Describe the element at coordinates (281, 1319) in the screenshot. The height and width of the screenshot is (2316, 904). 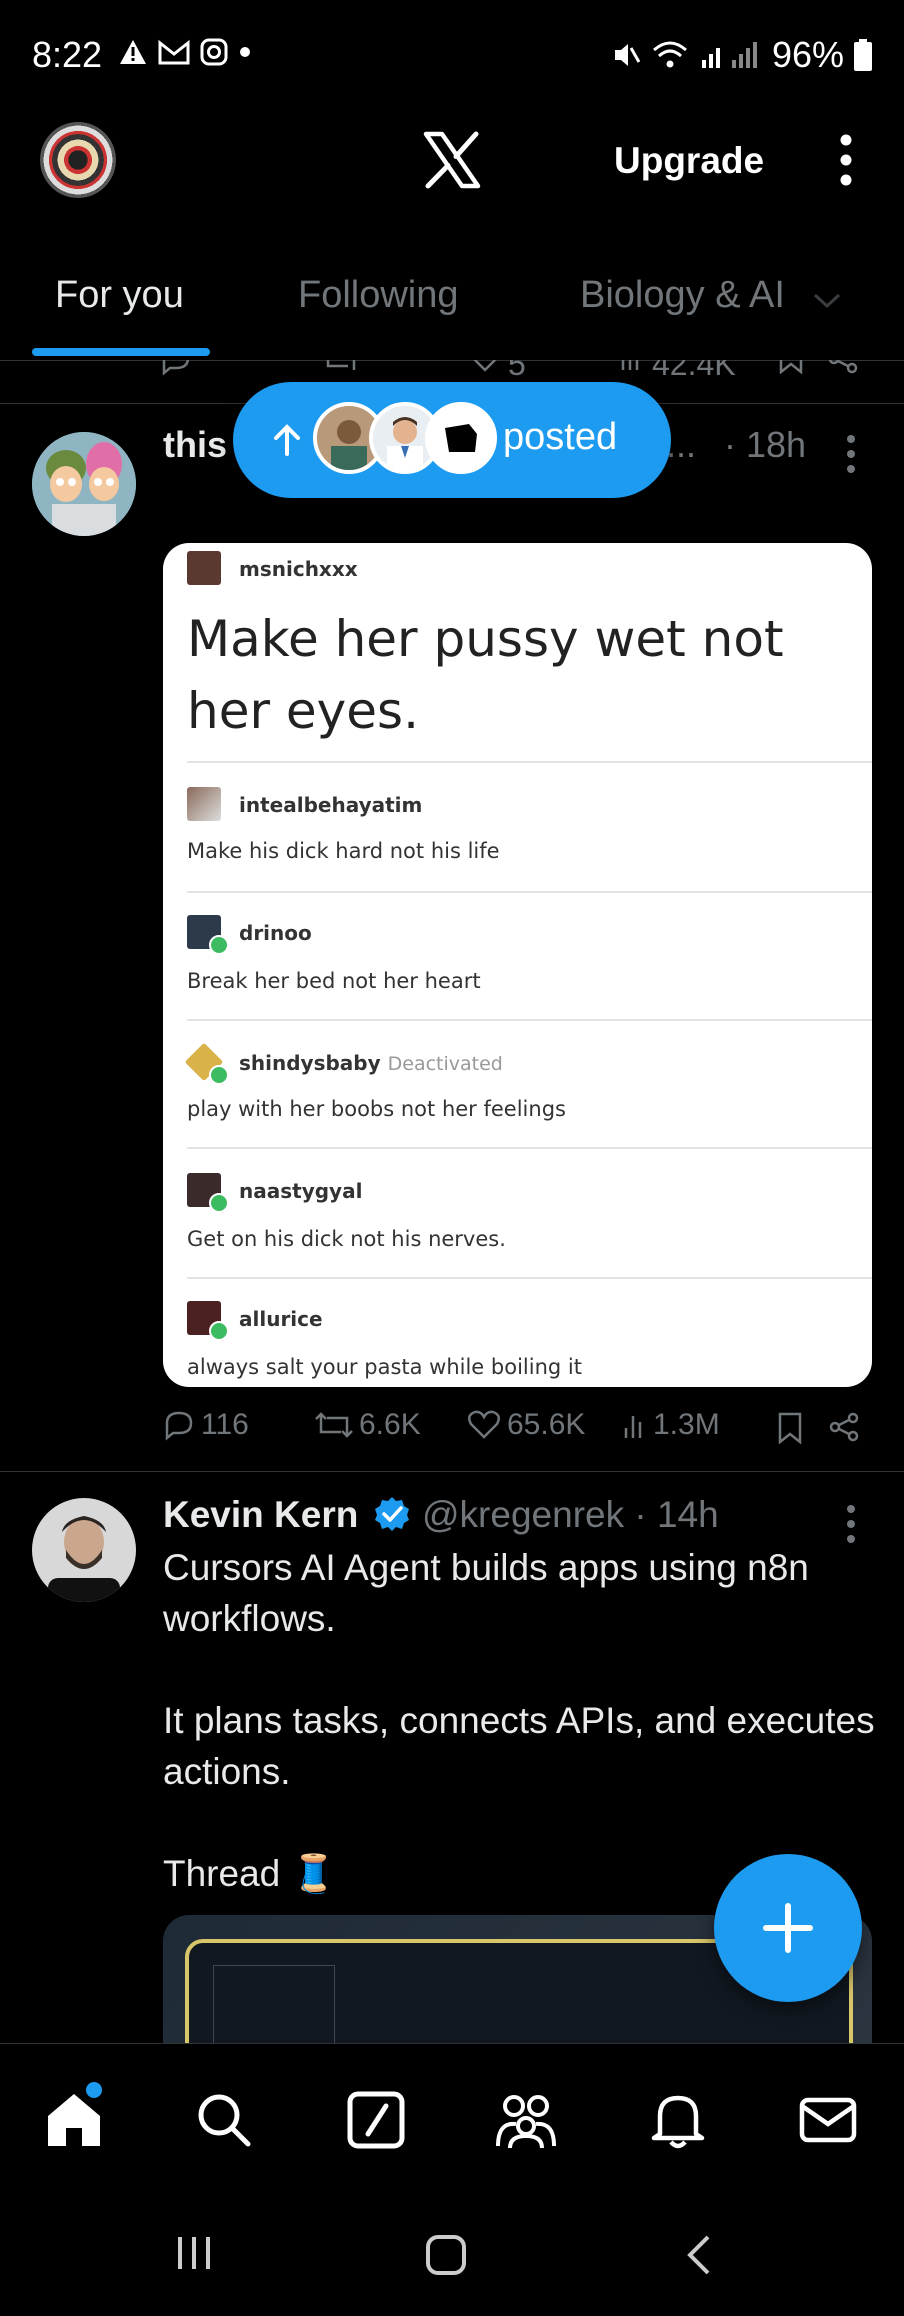
I see `comment-username: allurice` at that location.